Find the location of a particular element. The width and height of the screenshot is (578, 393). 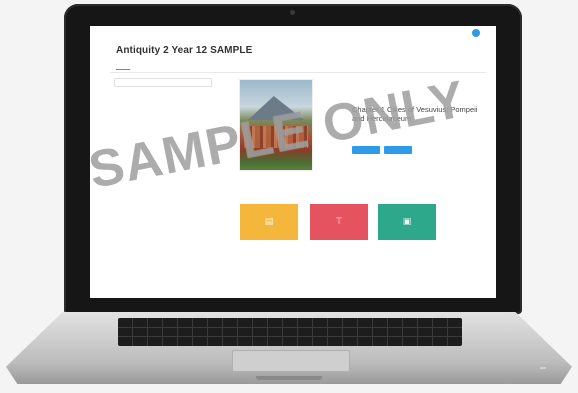

header-divider is located at coordinates (298, 72).